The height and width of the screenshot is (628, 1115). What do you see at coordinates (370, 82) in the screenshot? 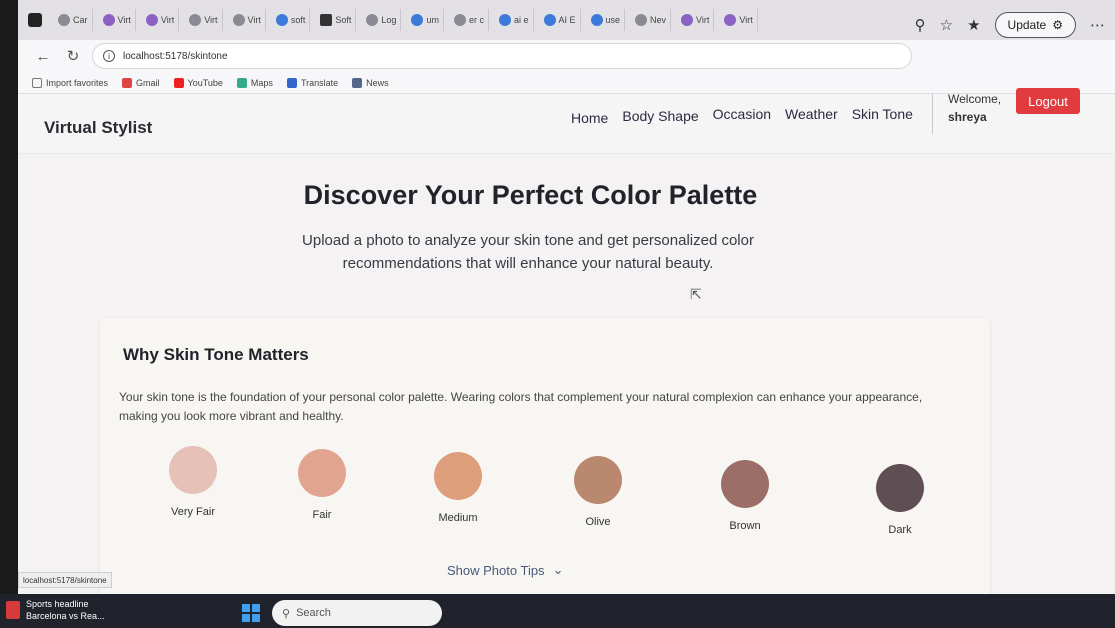
I see `bookmark-news: News` at bounding box center [370, 82].